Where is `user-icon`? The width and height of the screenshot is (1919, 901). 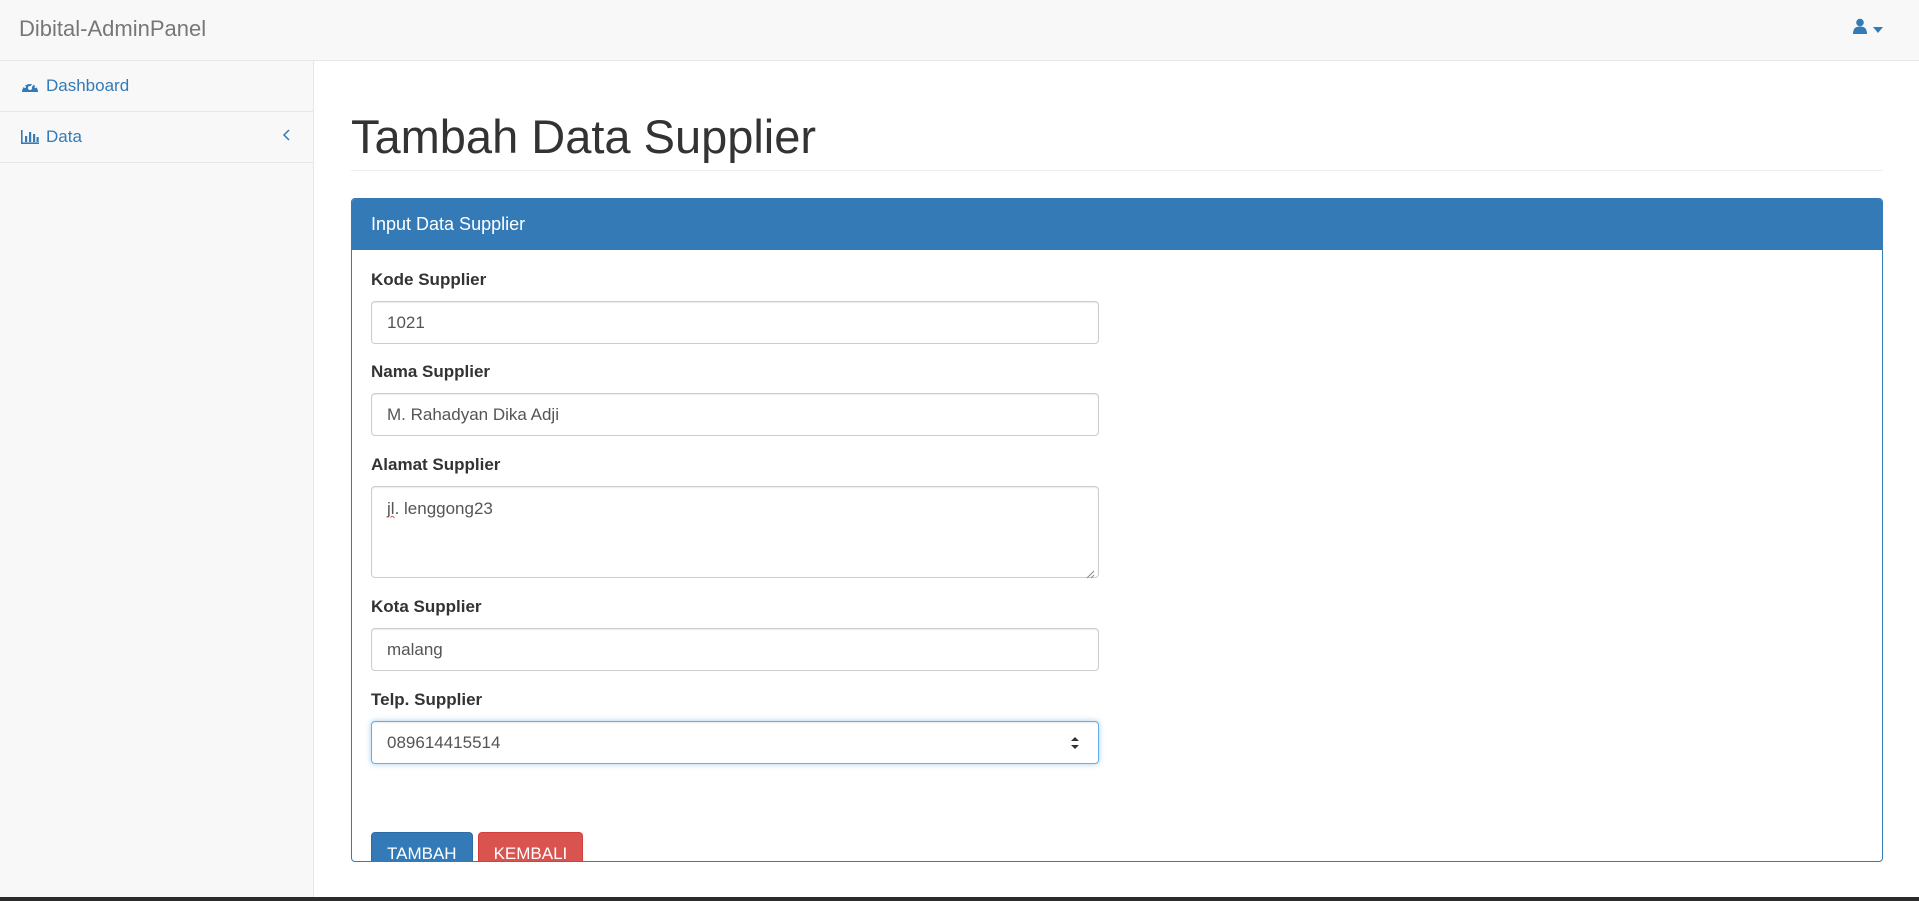
user-icon is located at coordinates (1860, 28).